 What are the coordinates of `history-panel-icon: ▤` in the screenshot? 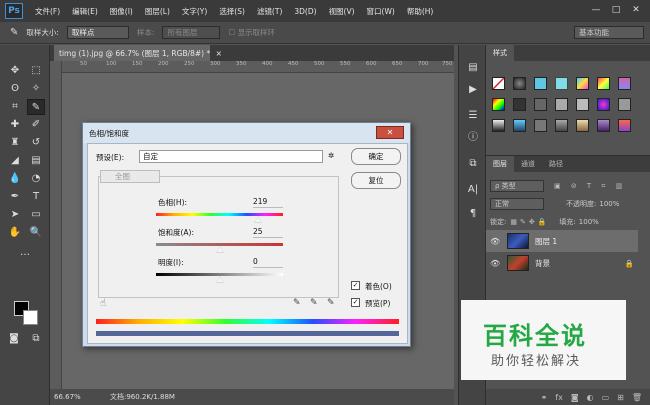 It's located at (473, 68).